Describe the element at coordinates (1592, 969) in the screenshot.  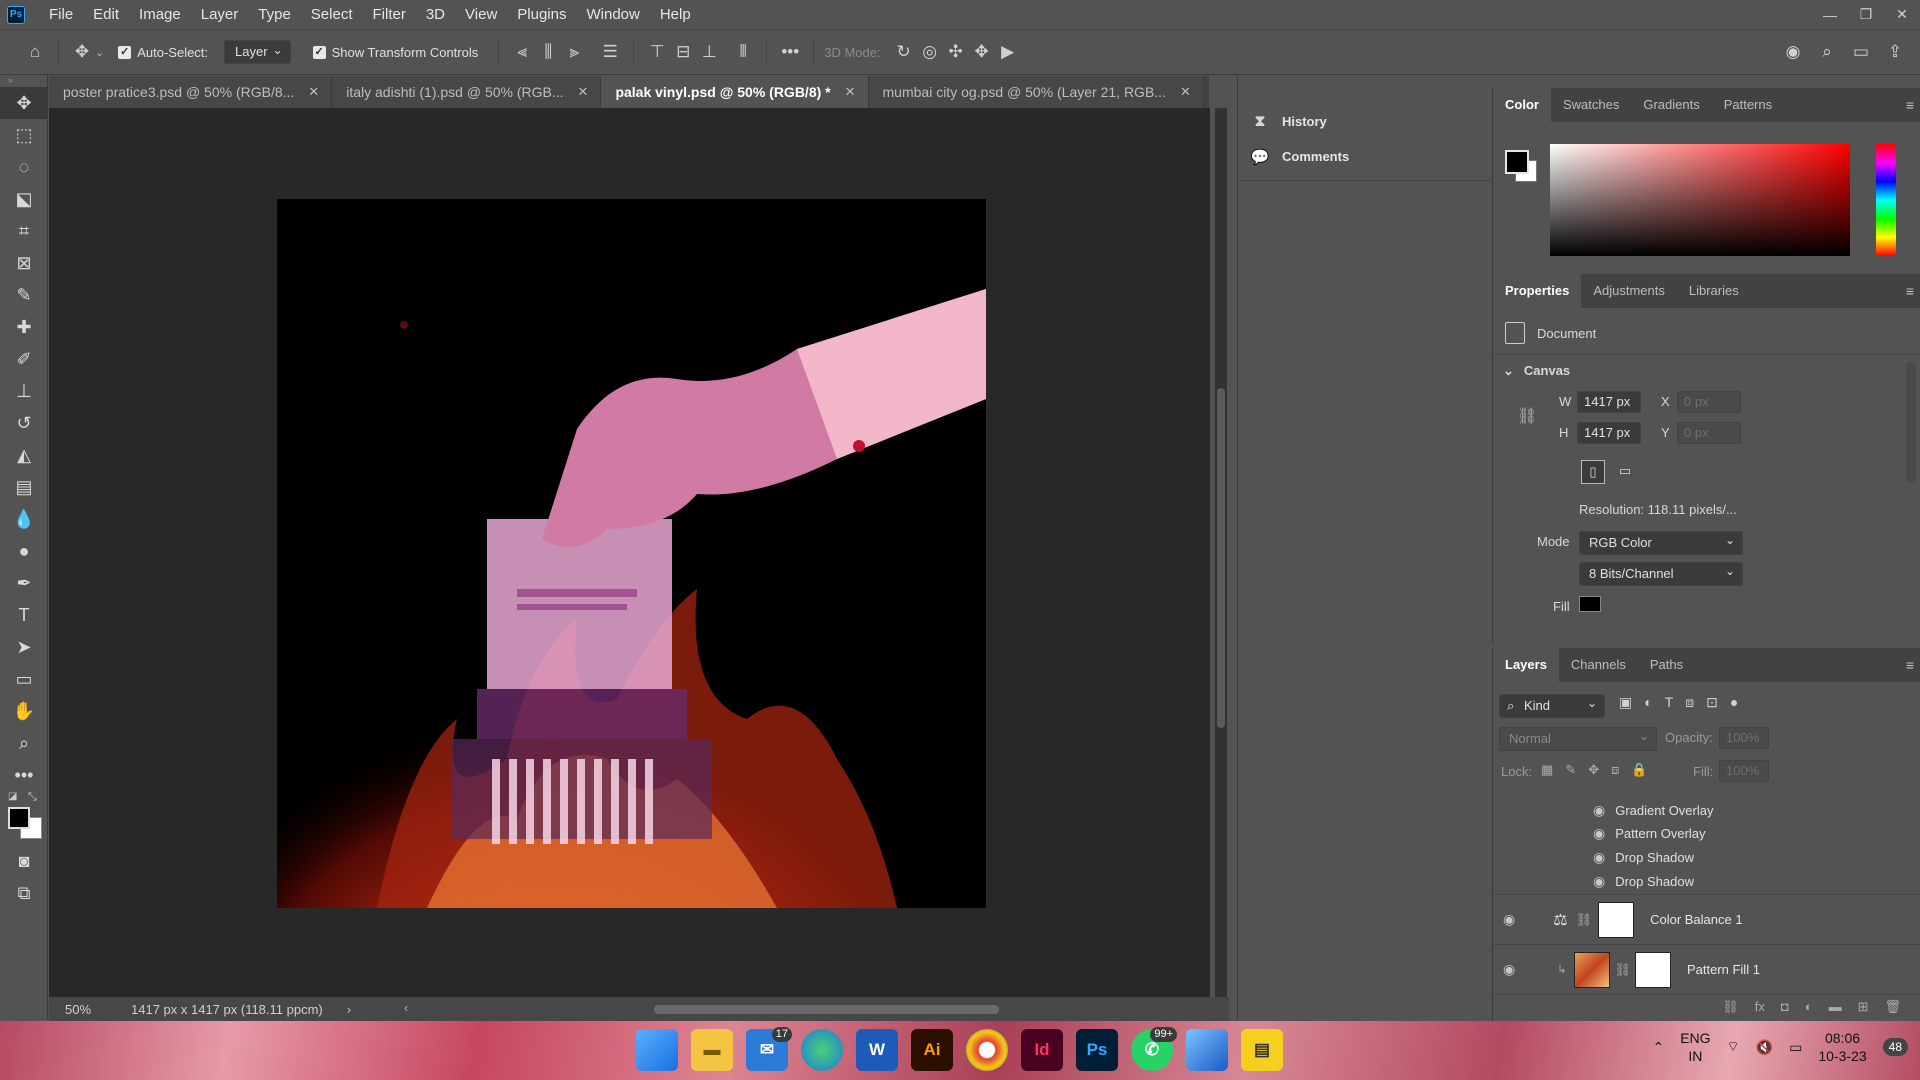
I see `pattern-thumbnail` at that location.